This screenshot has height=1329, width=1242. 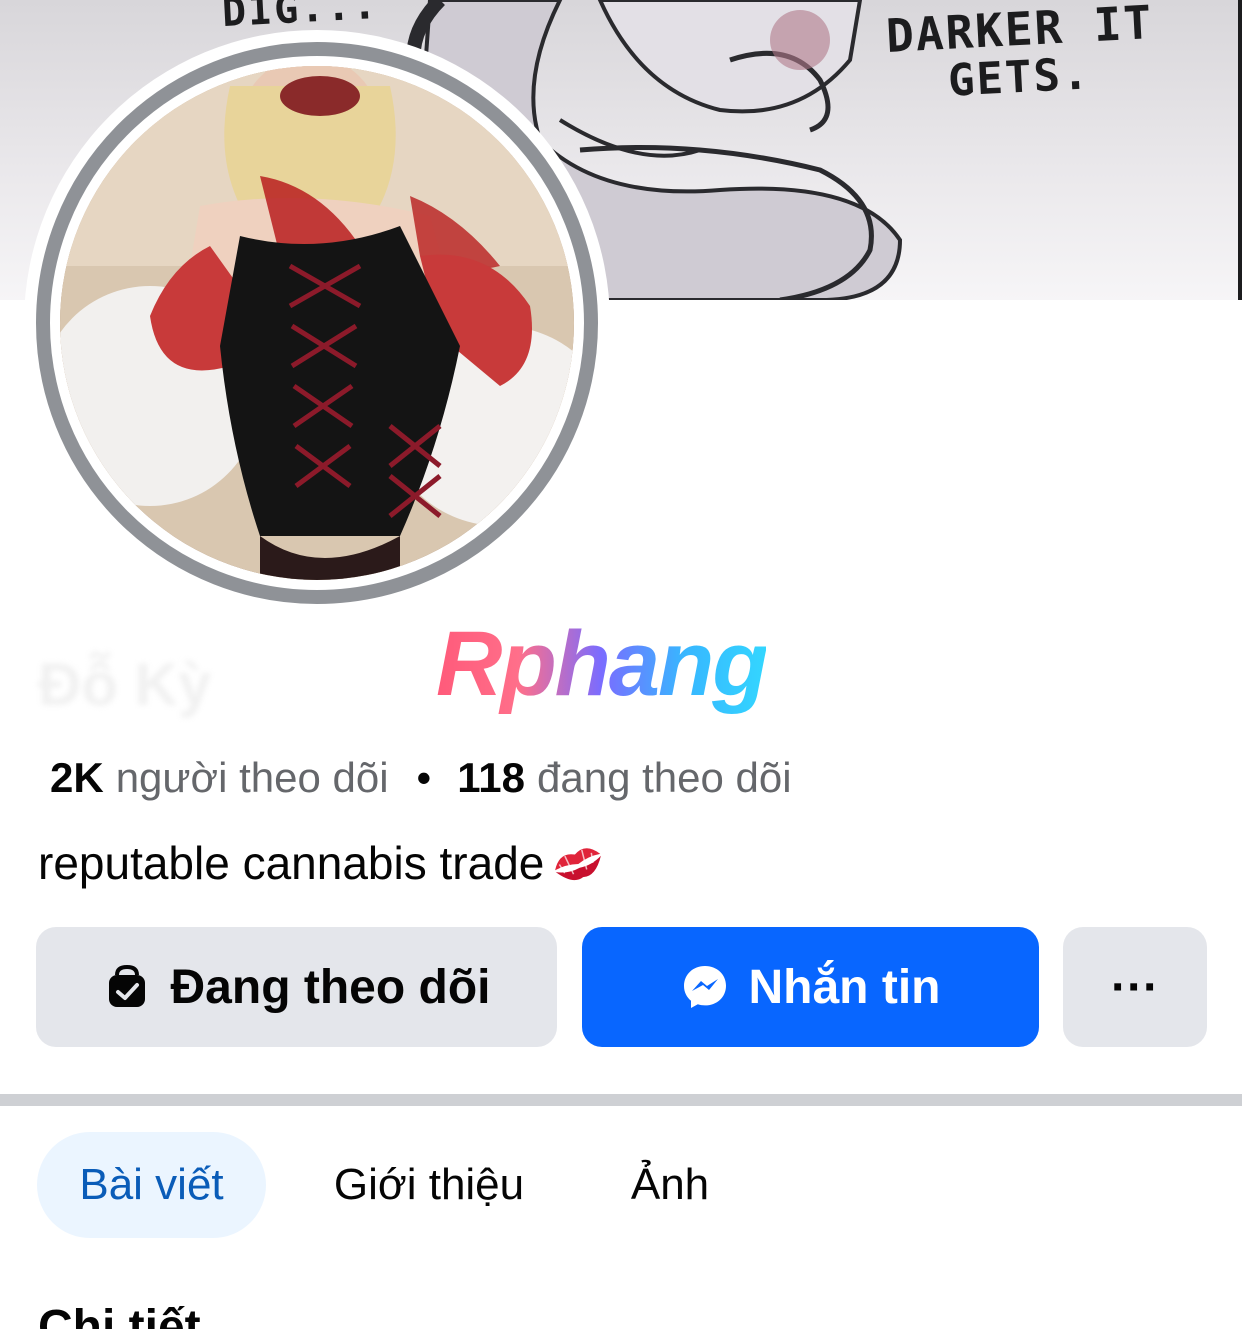 I want to click on bio-text: reputable cannabis trade, so click(x=291, y=863).